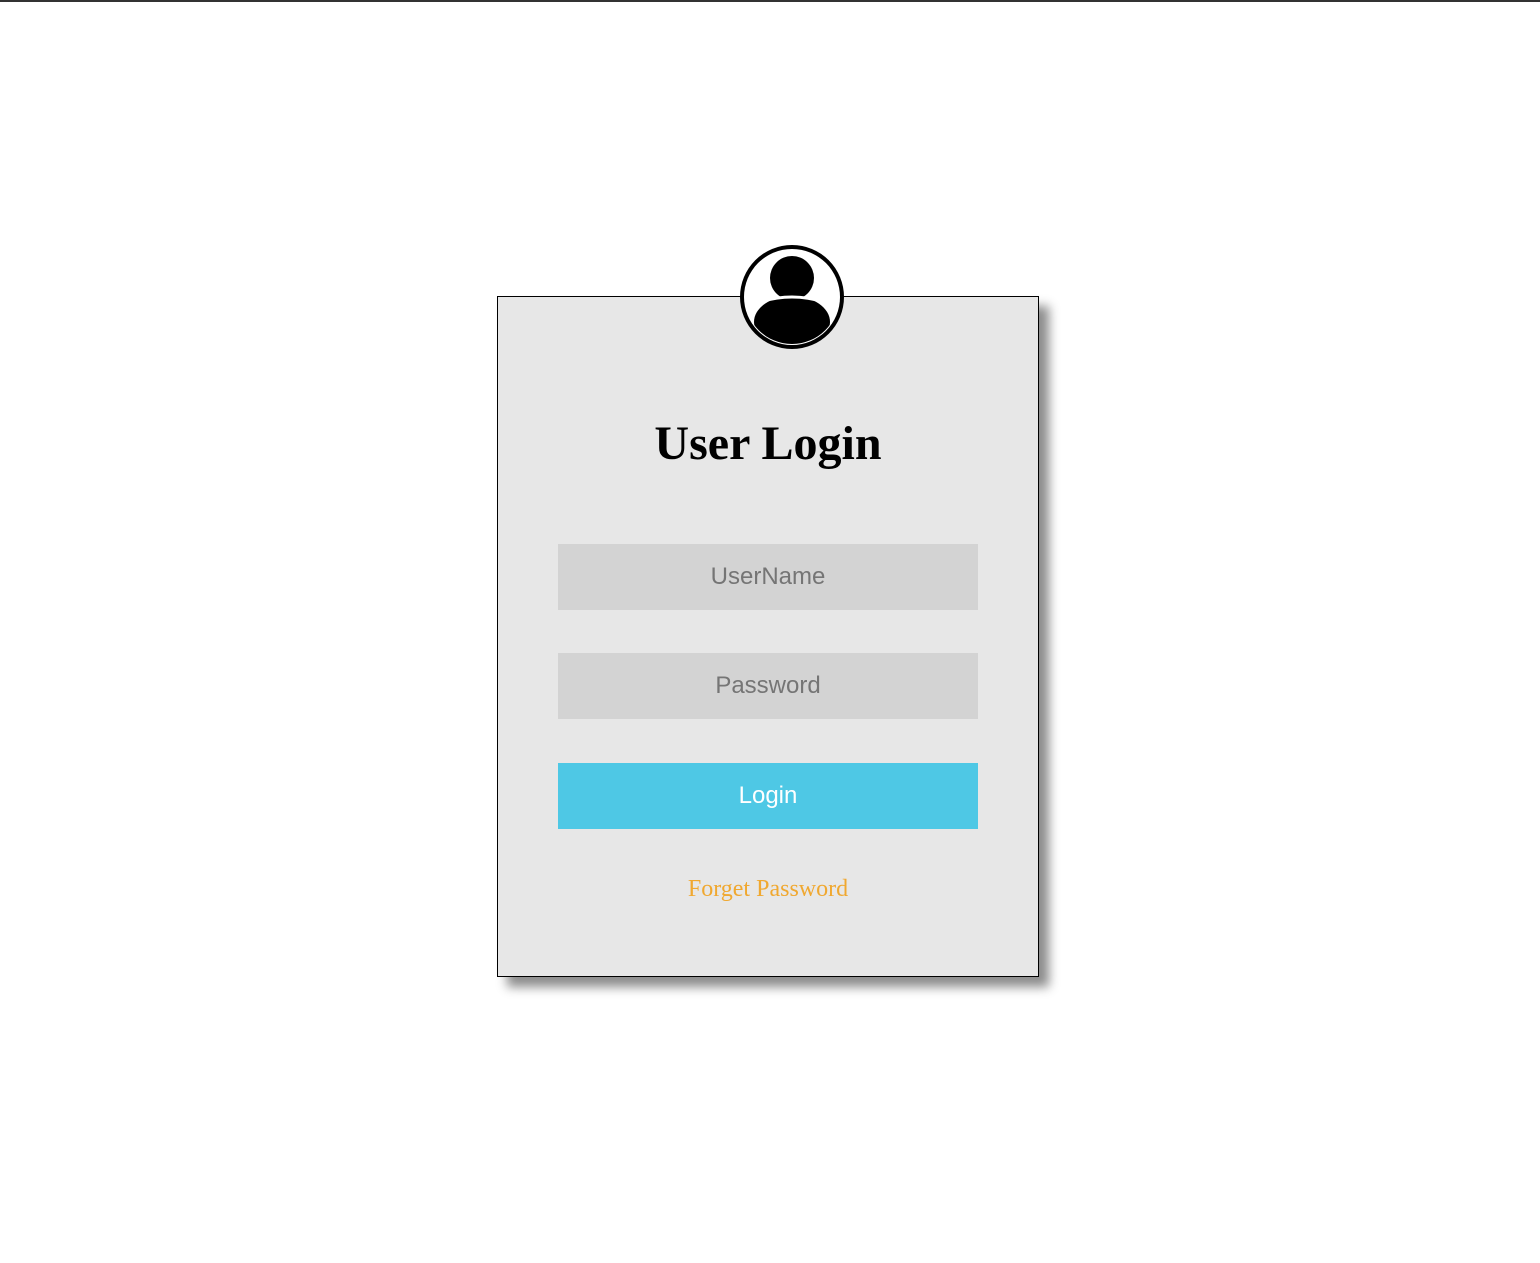  Describe the element at coordinates (768, 686) in the screenshot. I see `password-input` at that location.